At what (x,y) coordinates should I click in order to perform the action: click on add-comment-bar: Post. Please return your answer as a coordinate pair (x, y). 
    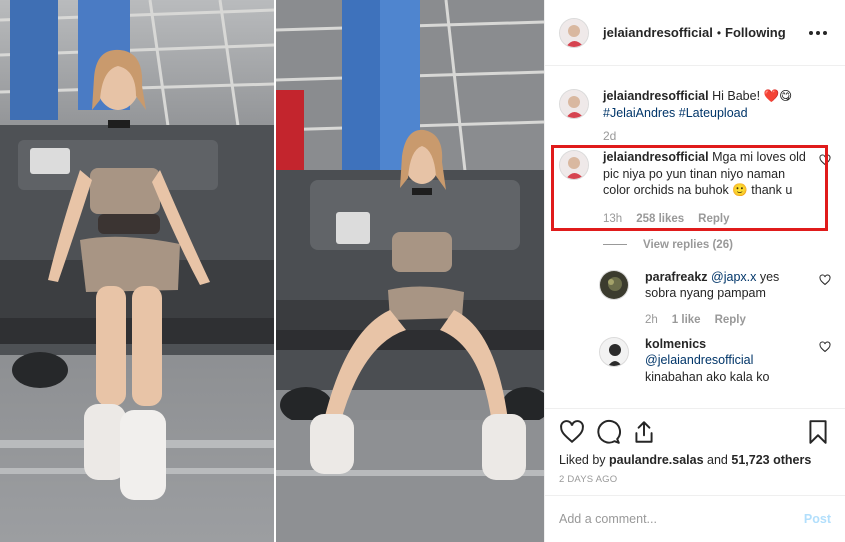
    Looking at the image, I should click on (695, 518).